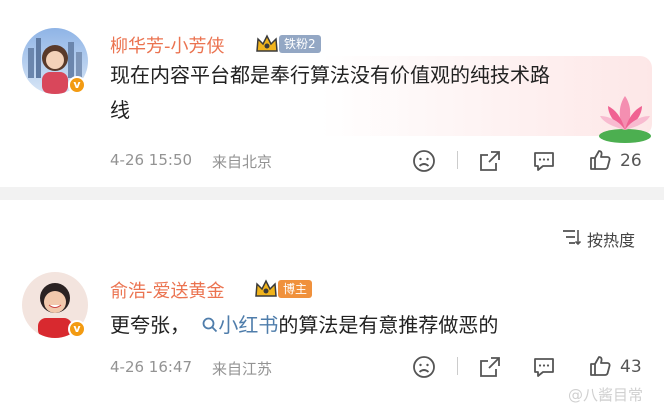 The image size is (664, 405). I want to click on comment-time: 4-26 16:47, so click(151, 367).